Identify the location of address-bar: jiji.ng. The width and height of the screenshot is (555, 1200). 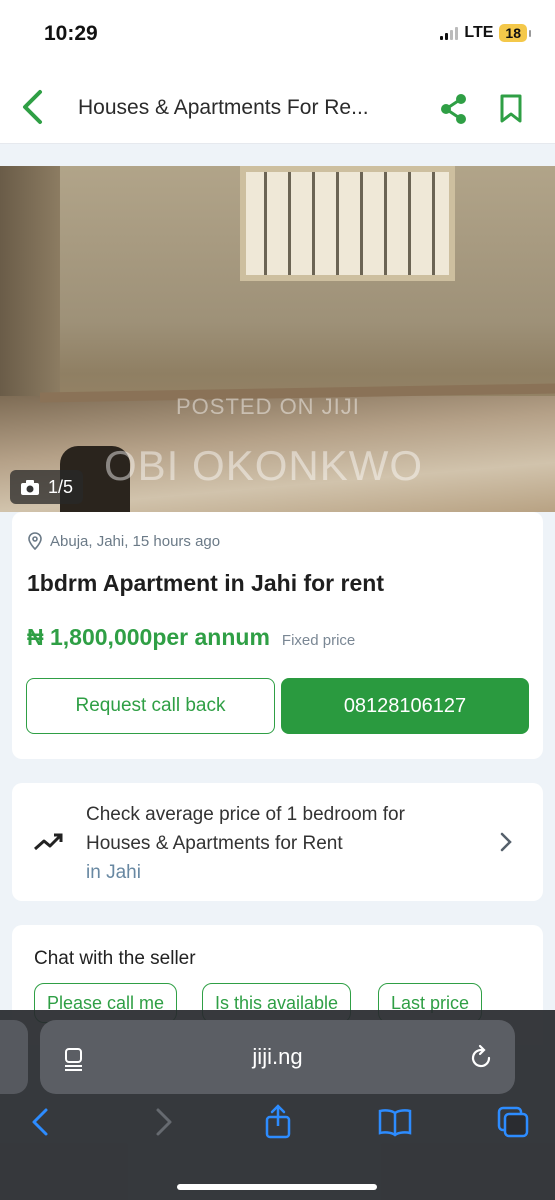
(277, 1057).